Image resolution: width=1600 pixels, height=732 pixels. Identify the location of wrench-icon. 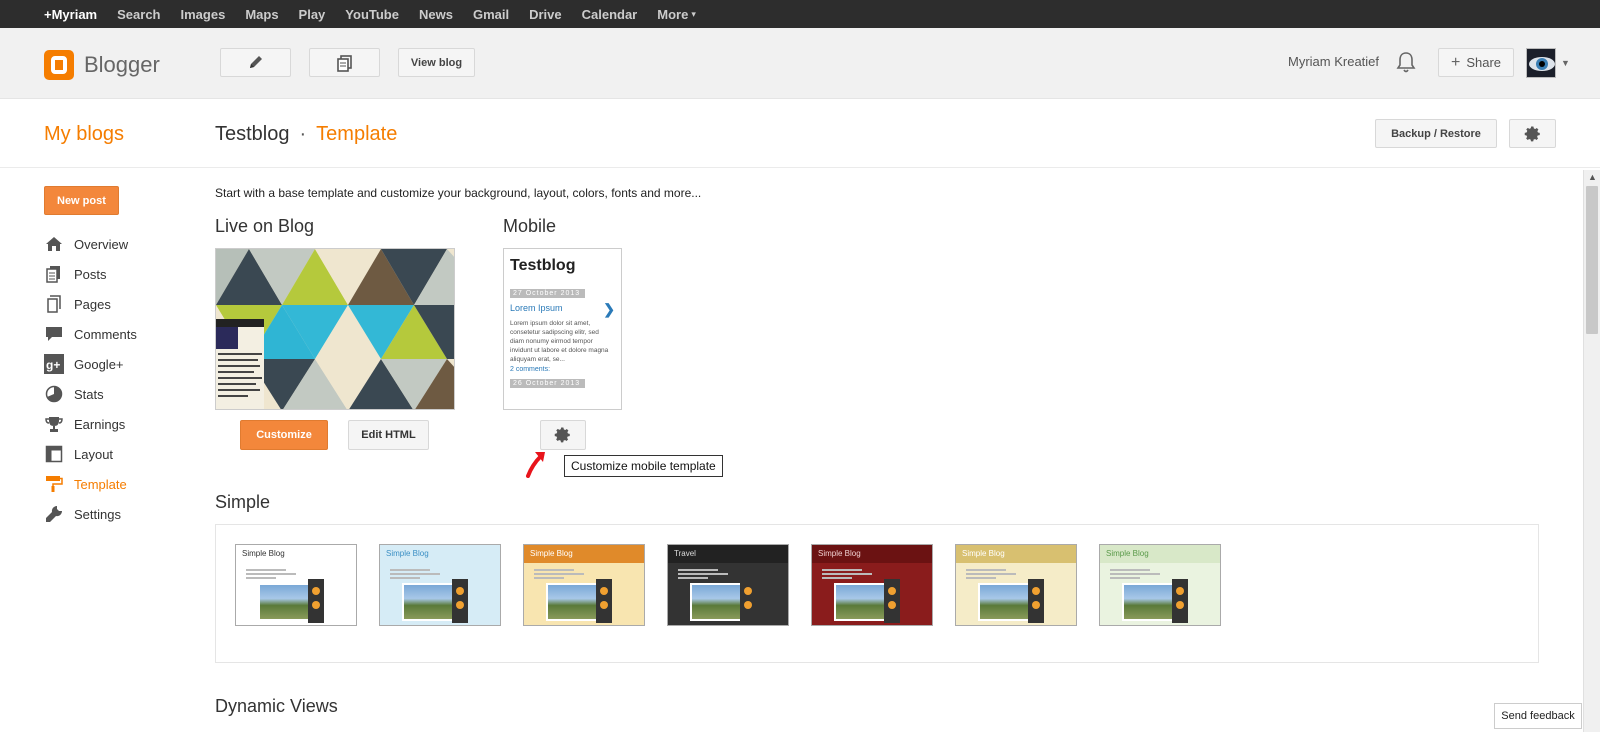
(54, 514).